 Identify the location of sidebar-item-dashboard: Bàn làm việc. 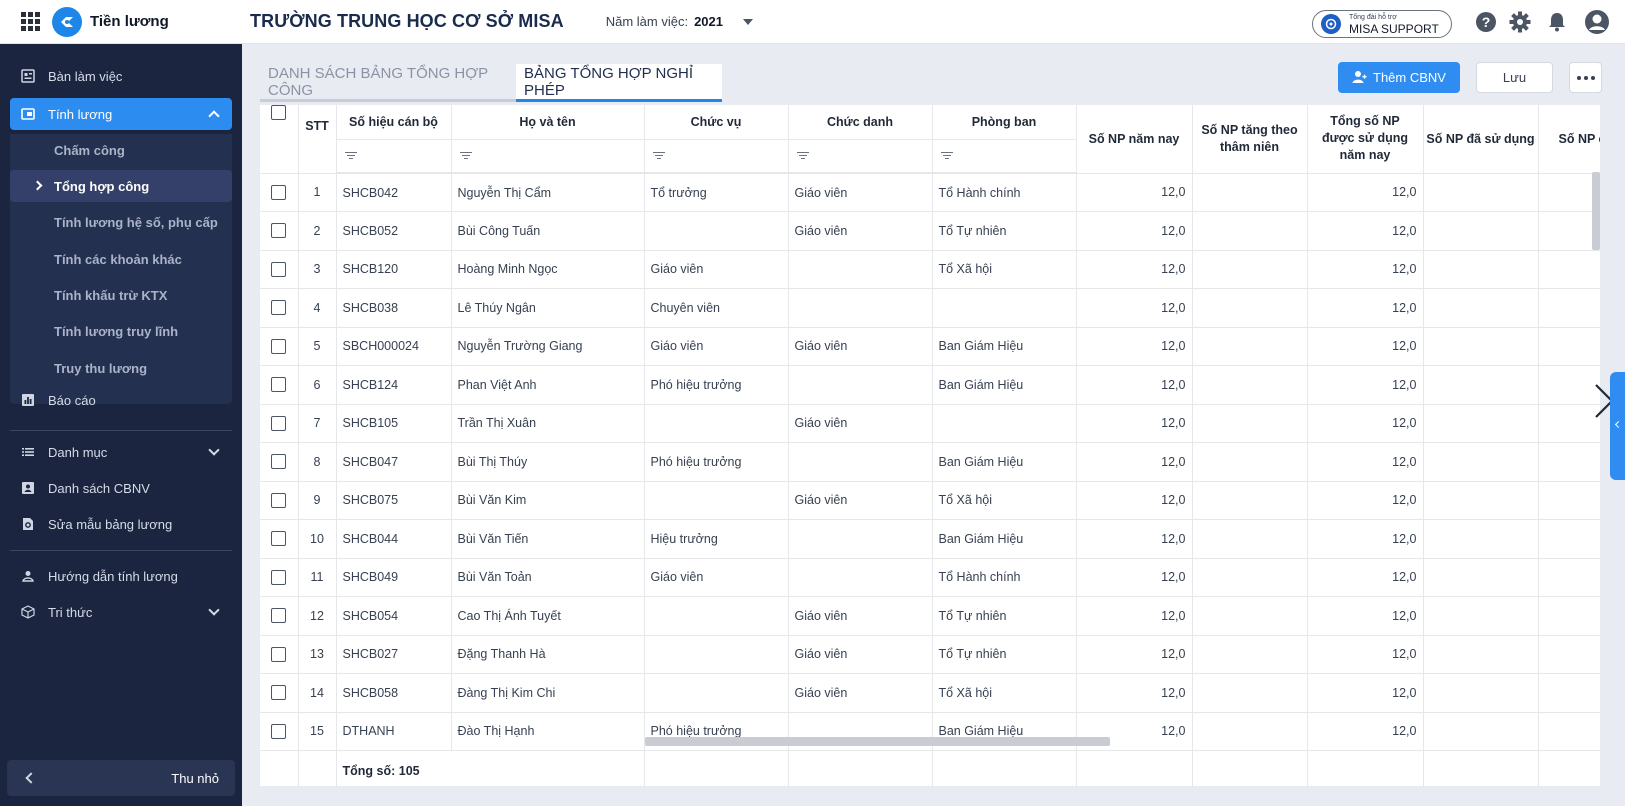
(121, 76).